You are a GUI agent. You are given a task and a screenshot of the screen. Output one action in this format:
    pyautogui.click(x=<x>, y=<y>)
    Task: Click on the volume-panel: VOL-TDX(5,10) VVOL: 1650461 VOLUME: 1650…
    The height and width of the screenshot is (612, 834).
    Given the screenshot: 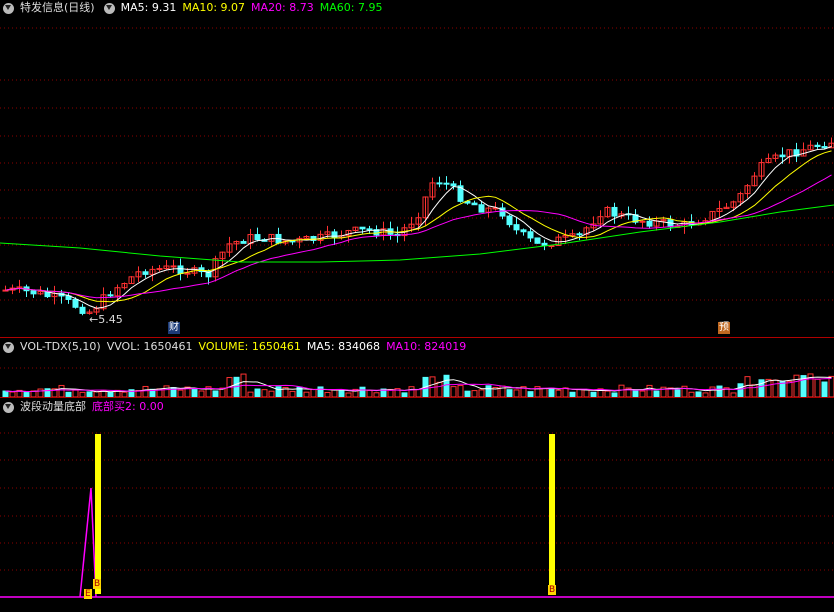 What is the action you would take?
    pyautogui.click(x=417, y=368)
    